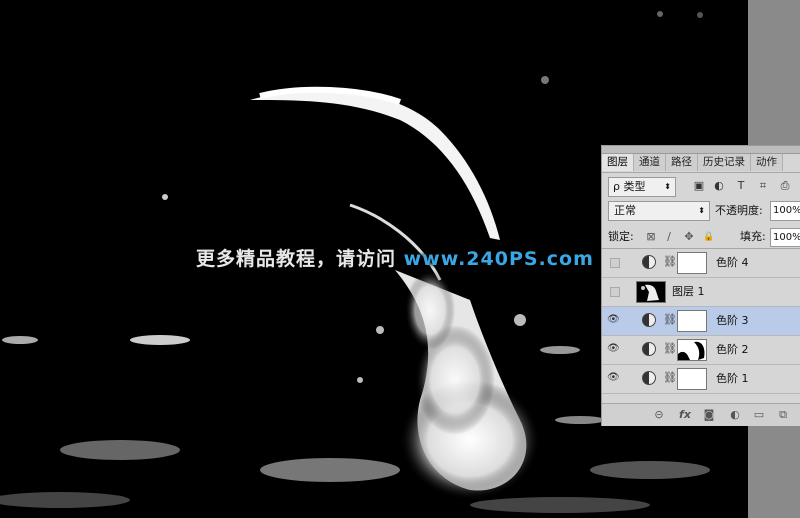 The image size is (800, 518). Describe the element at coordinates (732, 350) in the screenshot. I see `layer-name: 色阶 2` at that location.